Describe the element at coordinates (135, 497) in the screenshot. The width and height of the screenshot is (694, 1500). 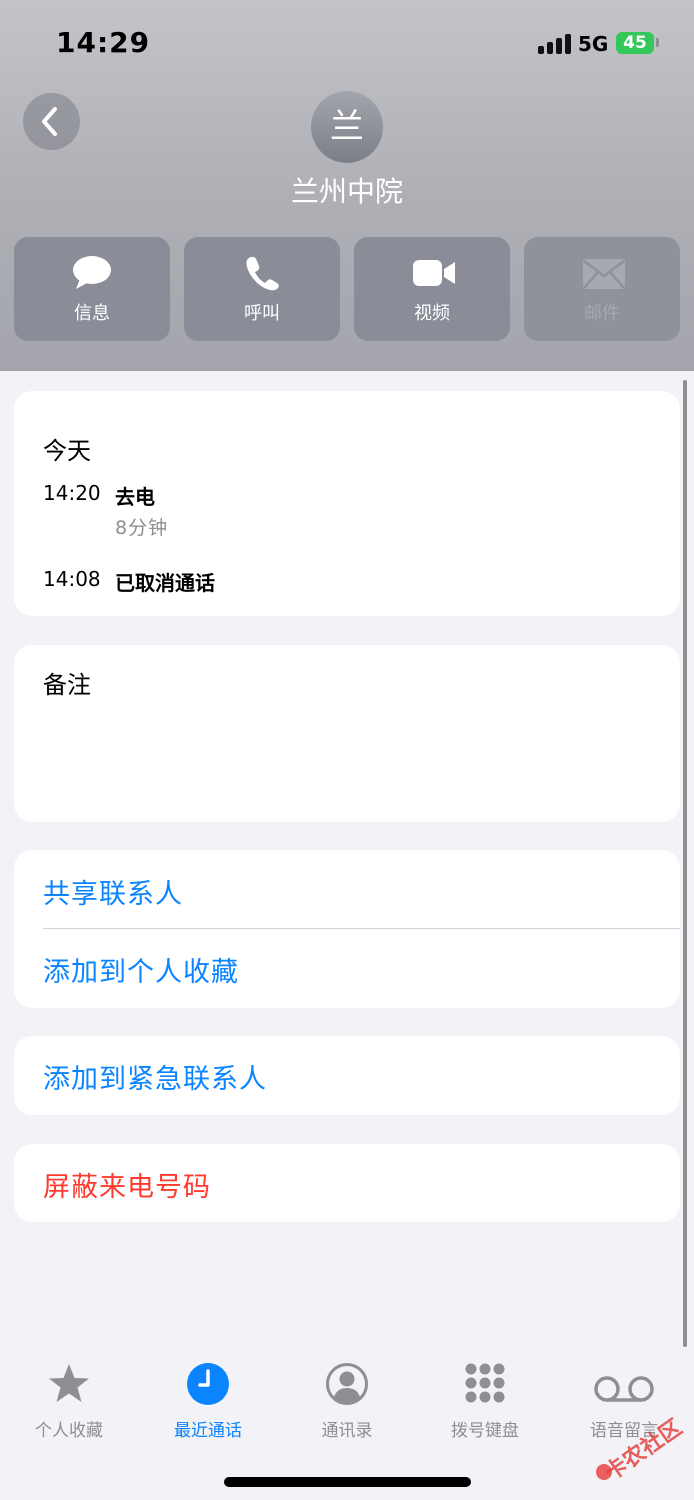
I see `history-type: 去电` at that location.